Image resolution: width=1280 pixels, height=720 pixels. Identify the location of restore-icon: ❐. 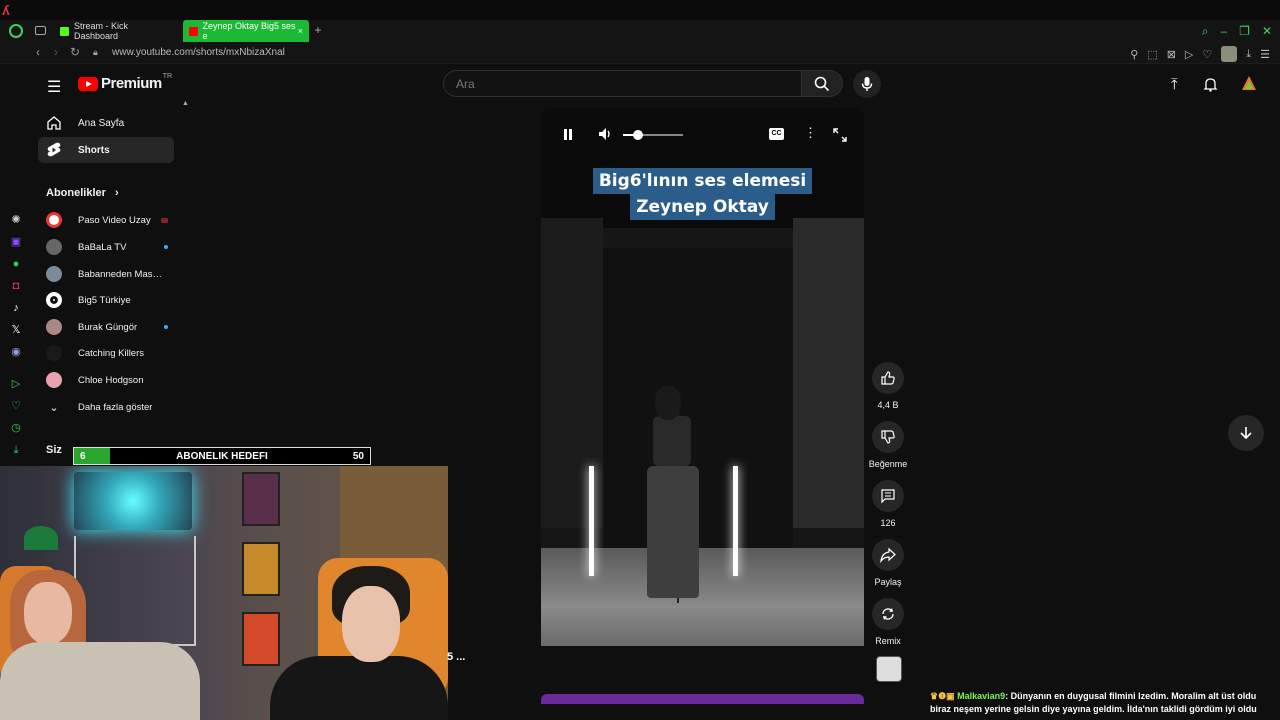
(1244, 31).